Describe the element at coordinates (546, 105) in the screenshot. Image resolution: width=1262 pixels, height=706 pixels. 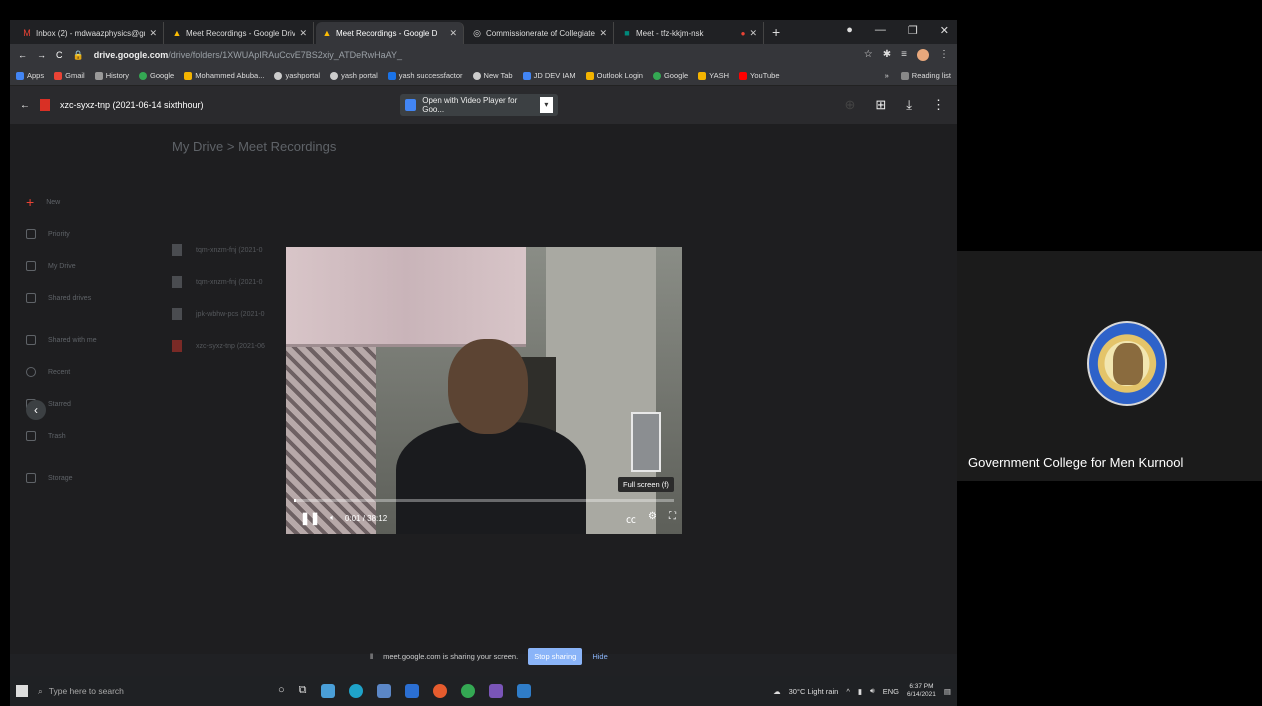
I see `chevron-down-icon: ▾` at that location.